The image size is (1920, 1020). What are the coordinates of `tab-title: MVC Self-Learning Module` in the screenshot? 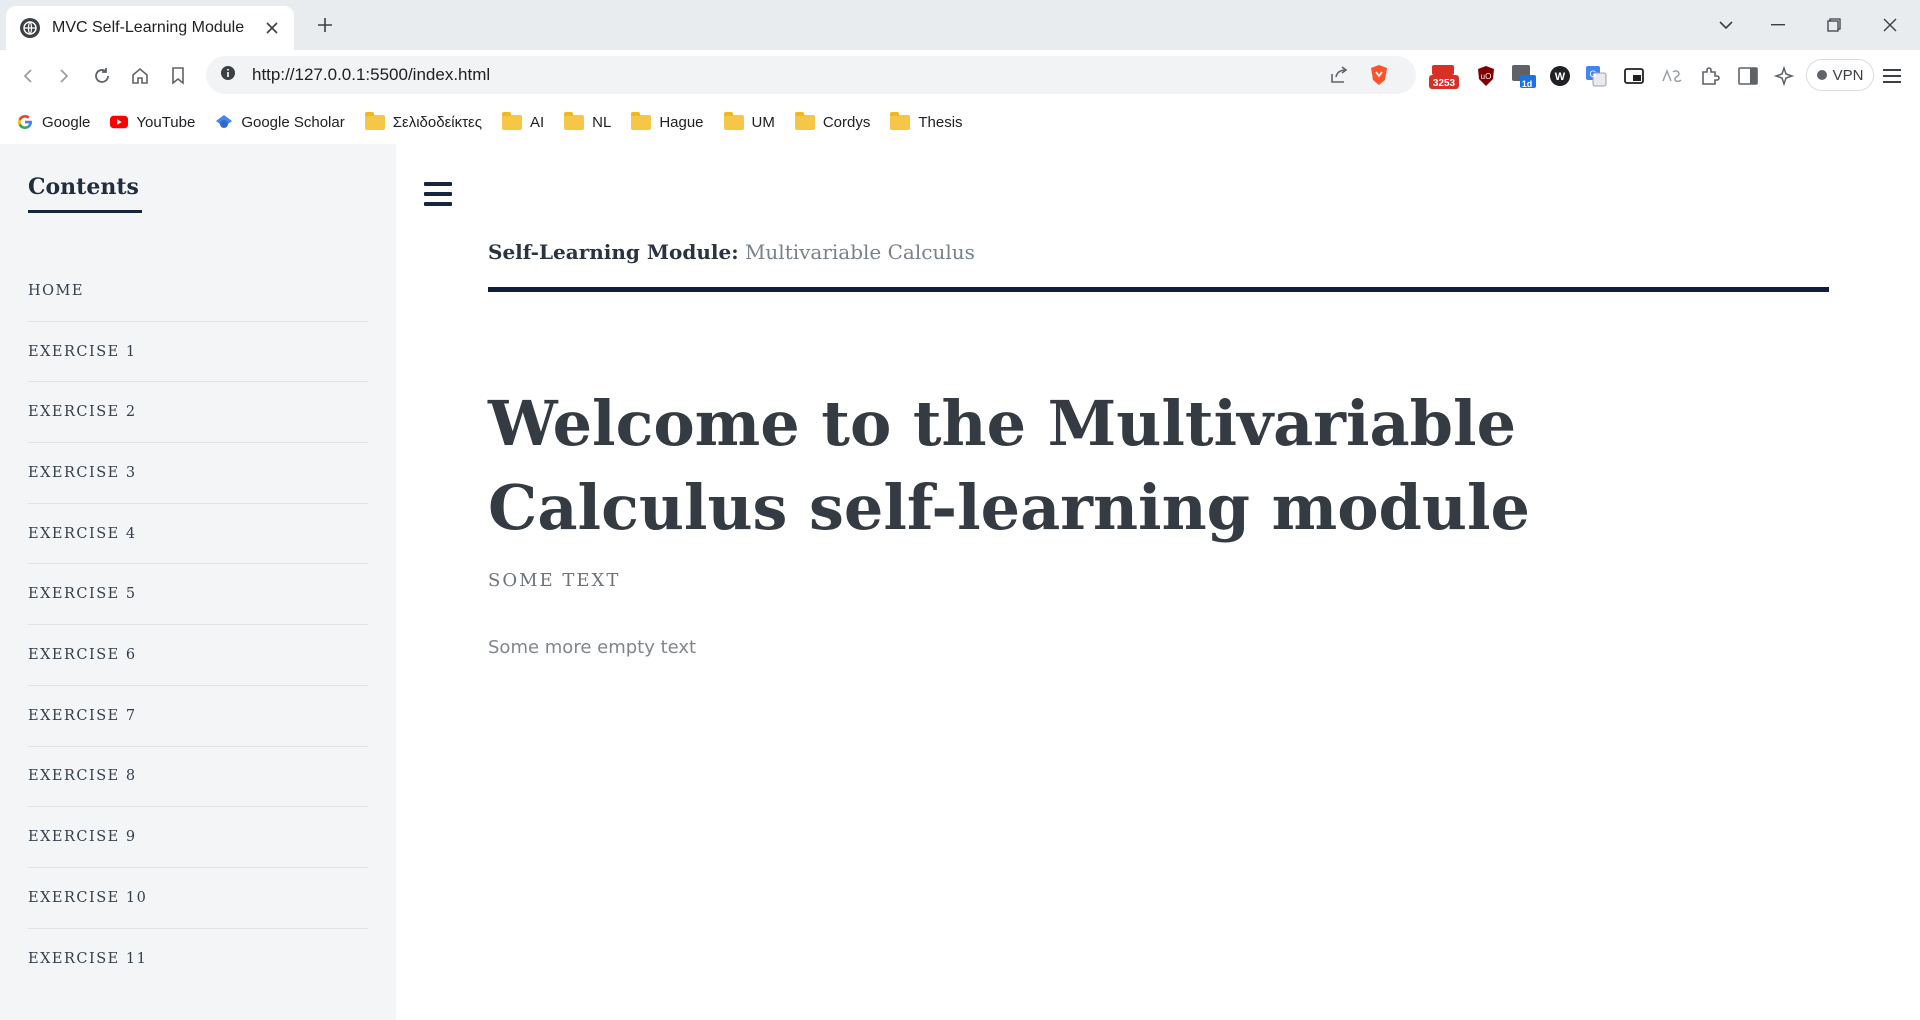 It's located at (148, 27).